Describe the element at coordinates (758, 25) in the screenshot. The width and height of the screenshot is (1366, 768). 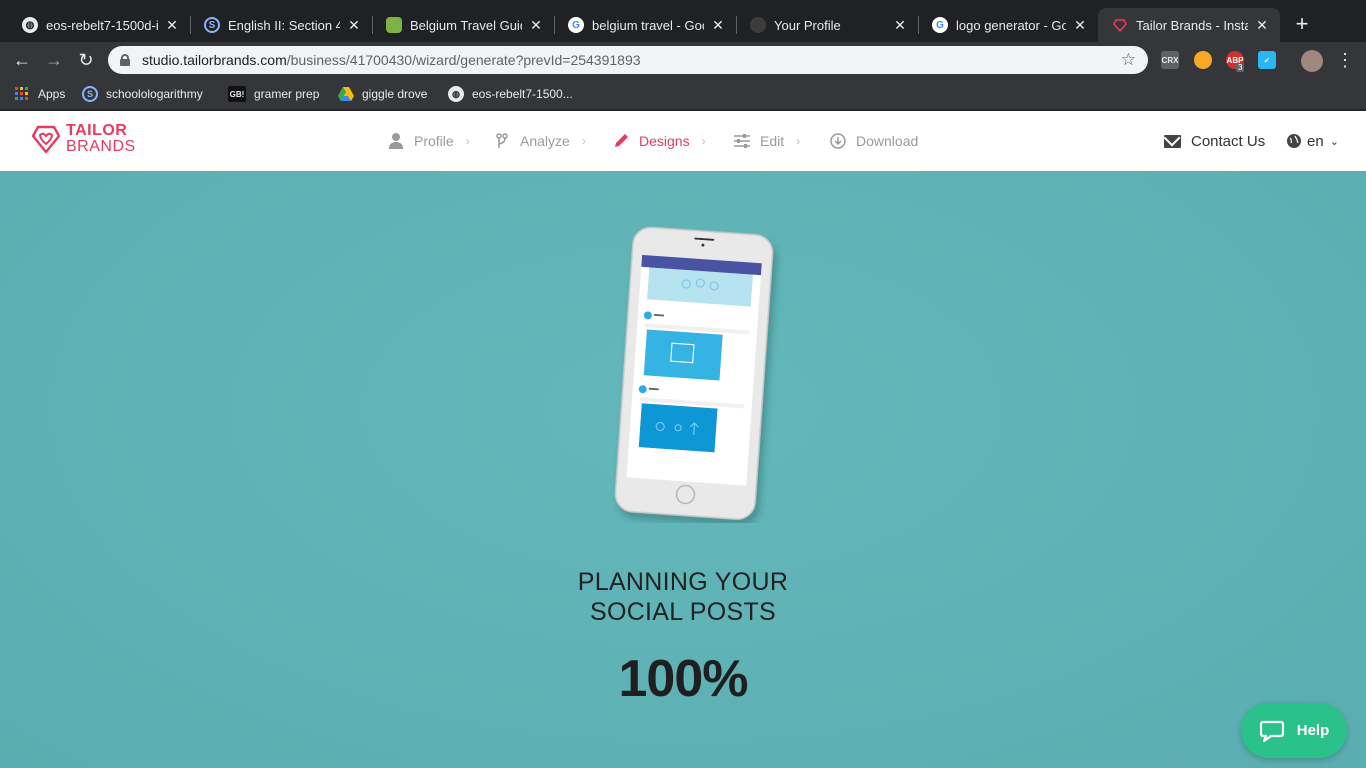
I see `github-icon` at that location.